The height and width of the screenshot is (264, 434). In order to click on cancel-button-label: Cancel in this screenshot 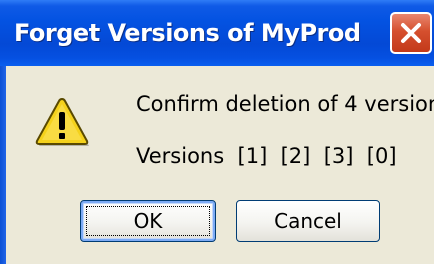, I will do `click(308, 221)`.